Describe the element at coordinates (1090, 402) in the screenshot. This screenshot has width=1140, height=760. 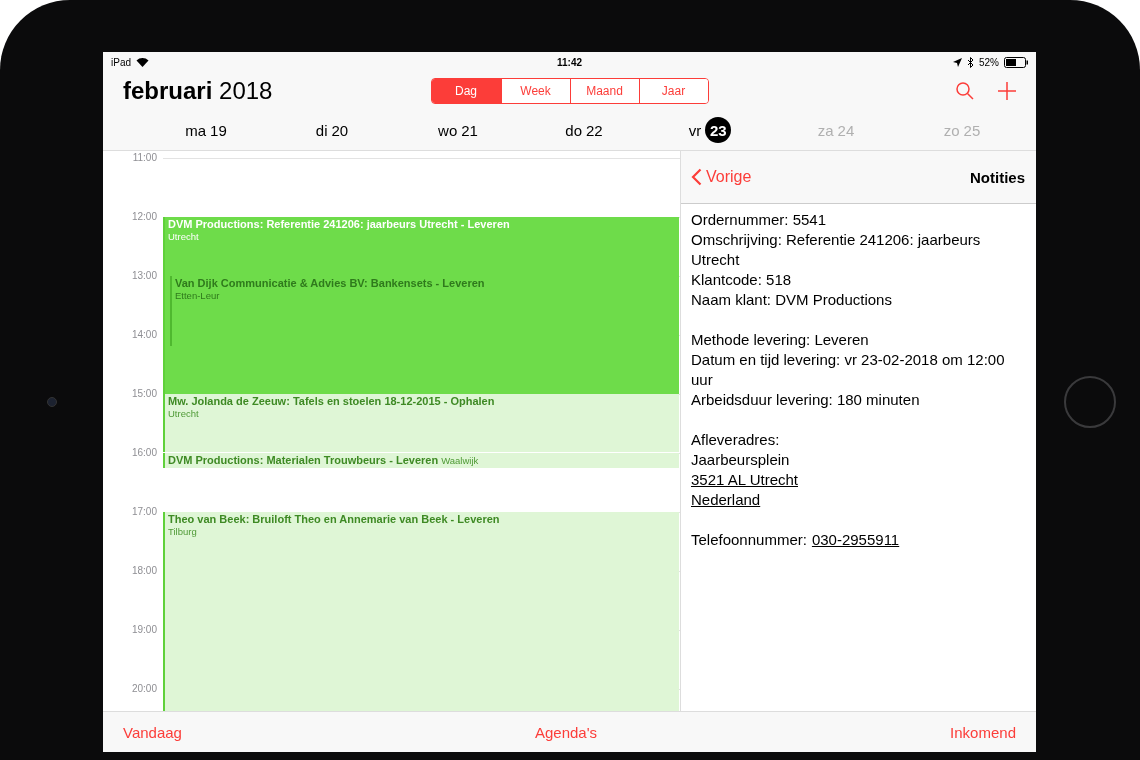
I see `home-button` at that location.